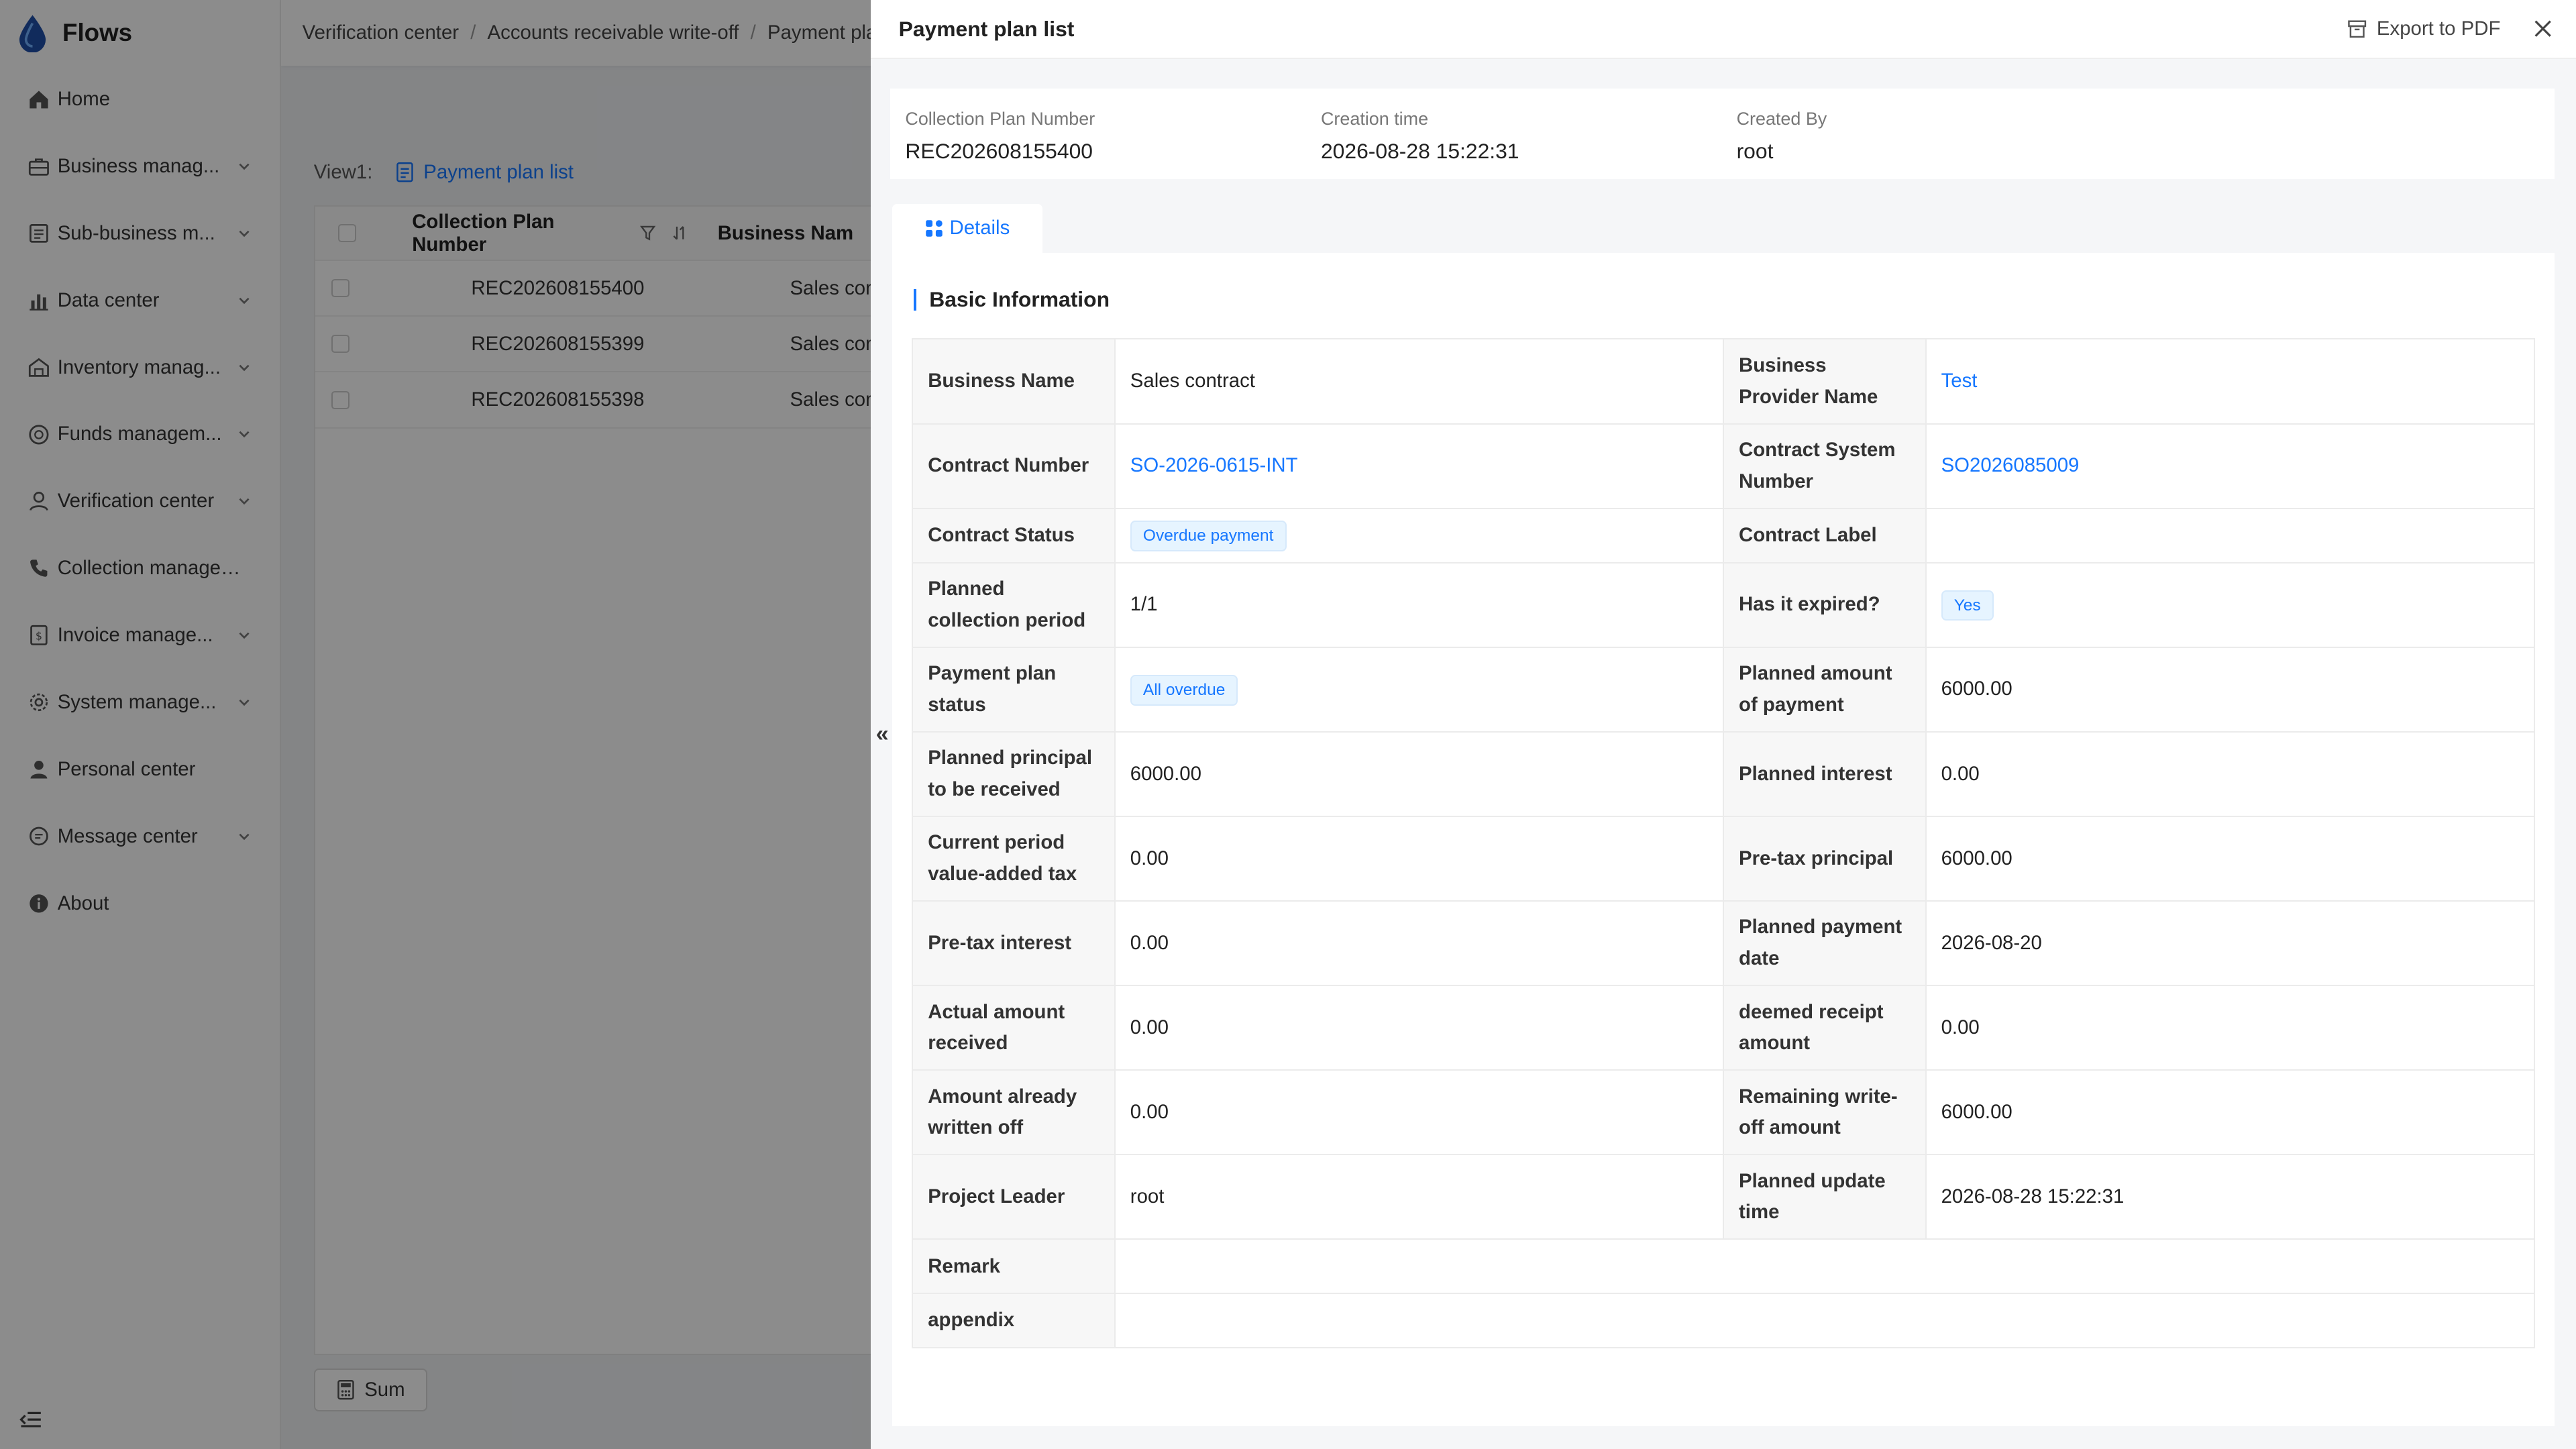 Image resolution: width=2576 pixels, height=1449 pixels. I want to click on summary-value: 2026-08-28 15:22:31, so click(1419, 151).